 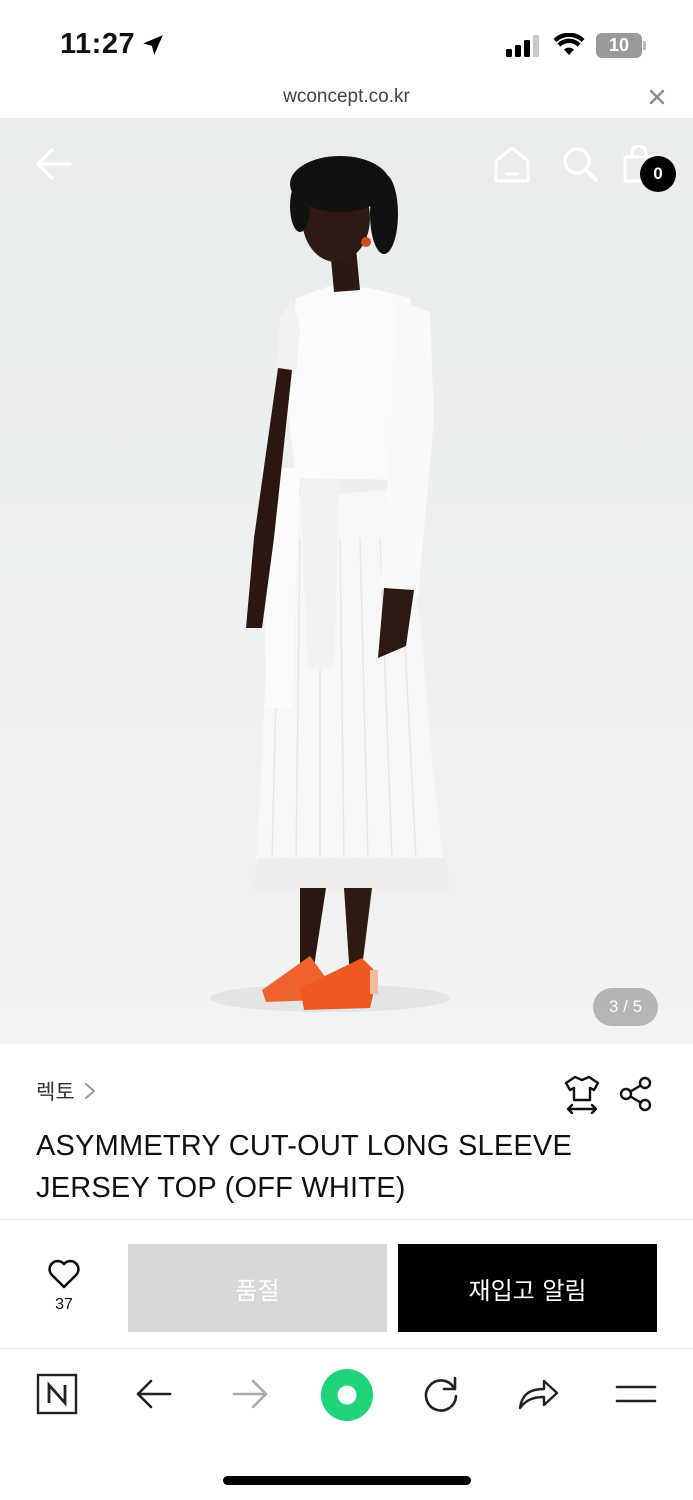 What do you see at coordinates (636, 1394) in the screenshot?
I see `menu-icon` at bounding box center [636, 1394].